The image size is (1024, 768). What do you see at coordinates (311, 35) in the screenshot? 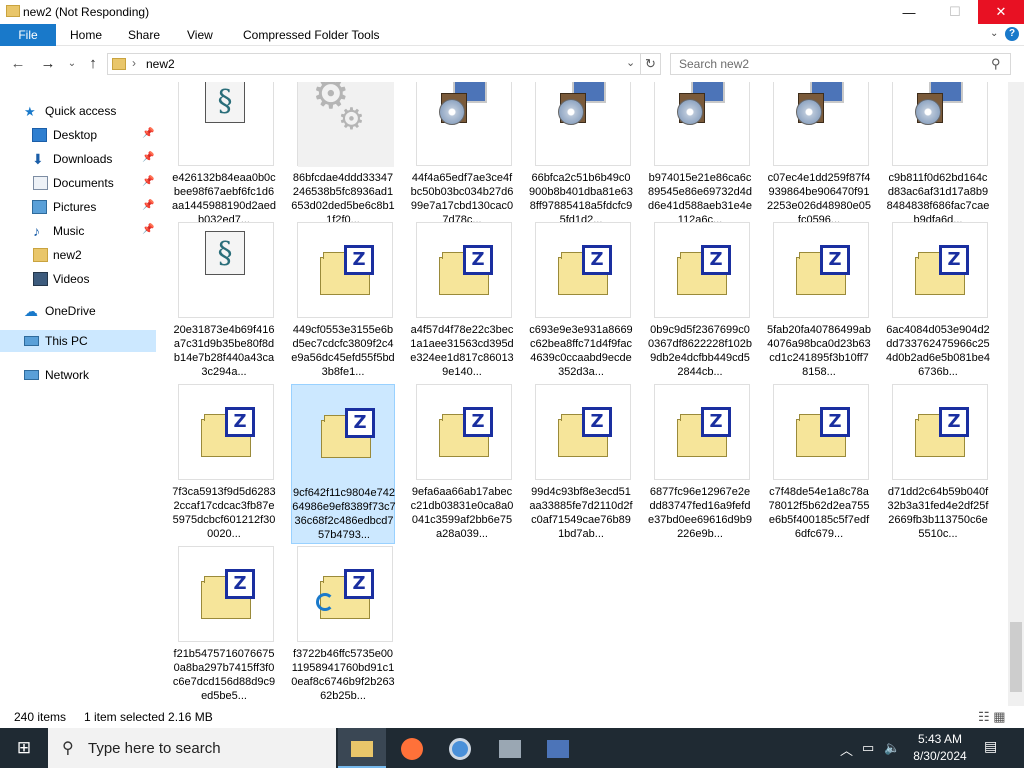
I see `tab-compressed-folder-tools: Compressed Folder Tools` at bounding box center [311, 35].